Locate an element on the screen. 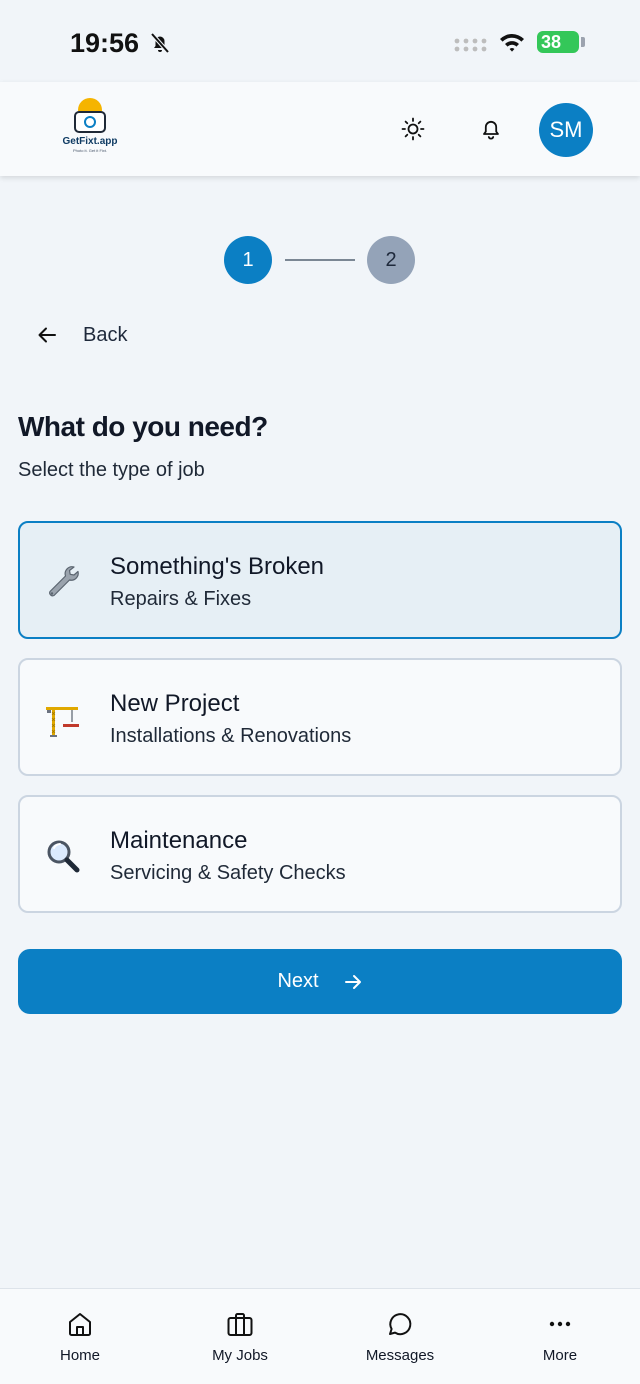 The image size is (640, 1384). page-title: What do you need? is located at coordinates (143, 426).